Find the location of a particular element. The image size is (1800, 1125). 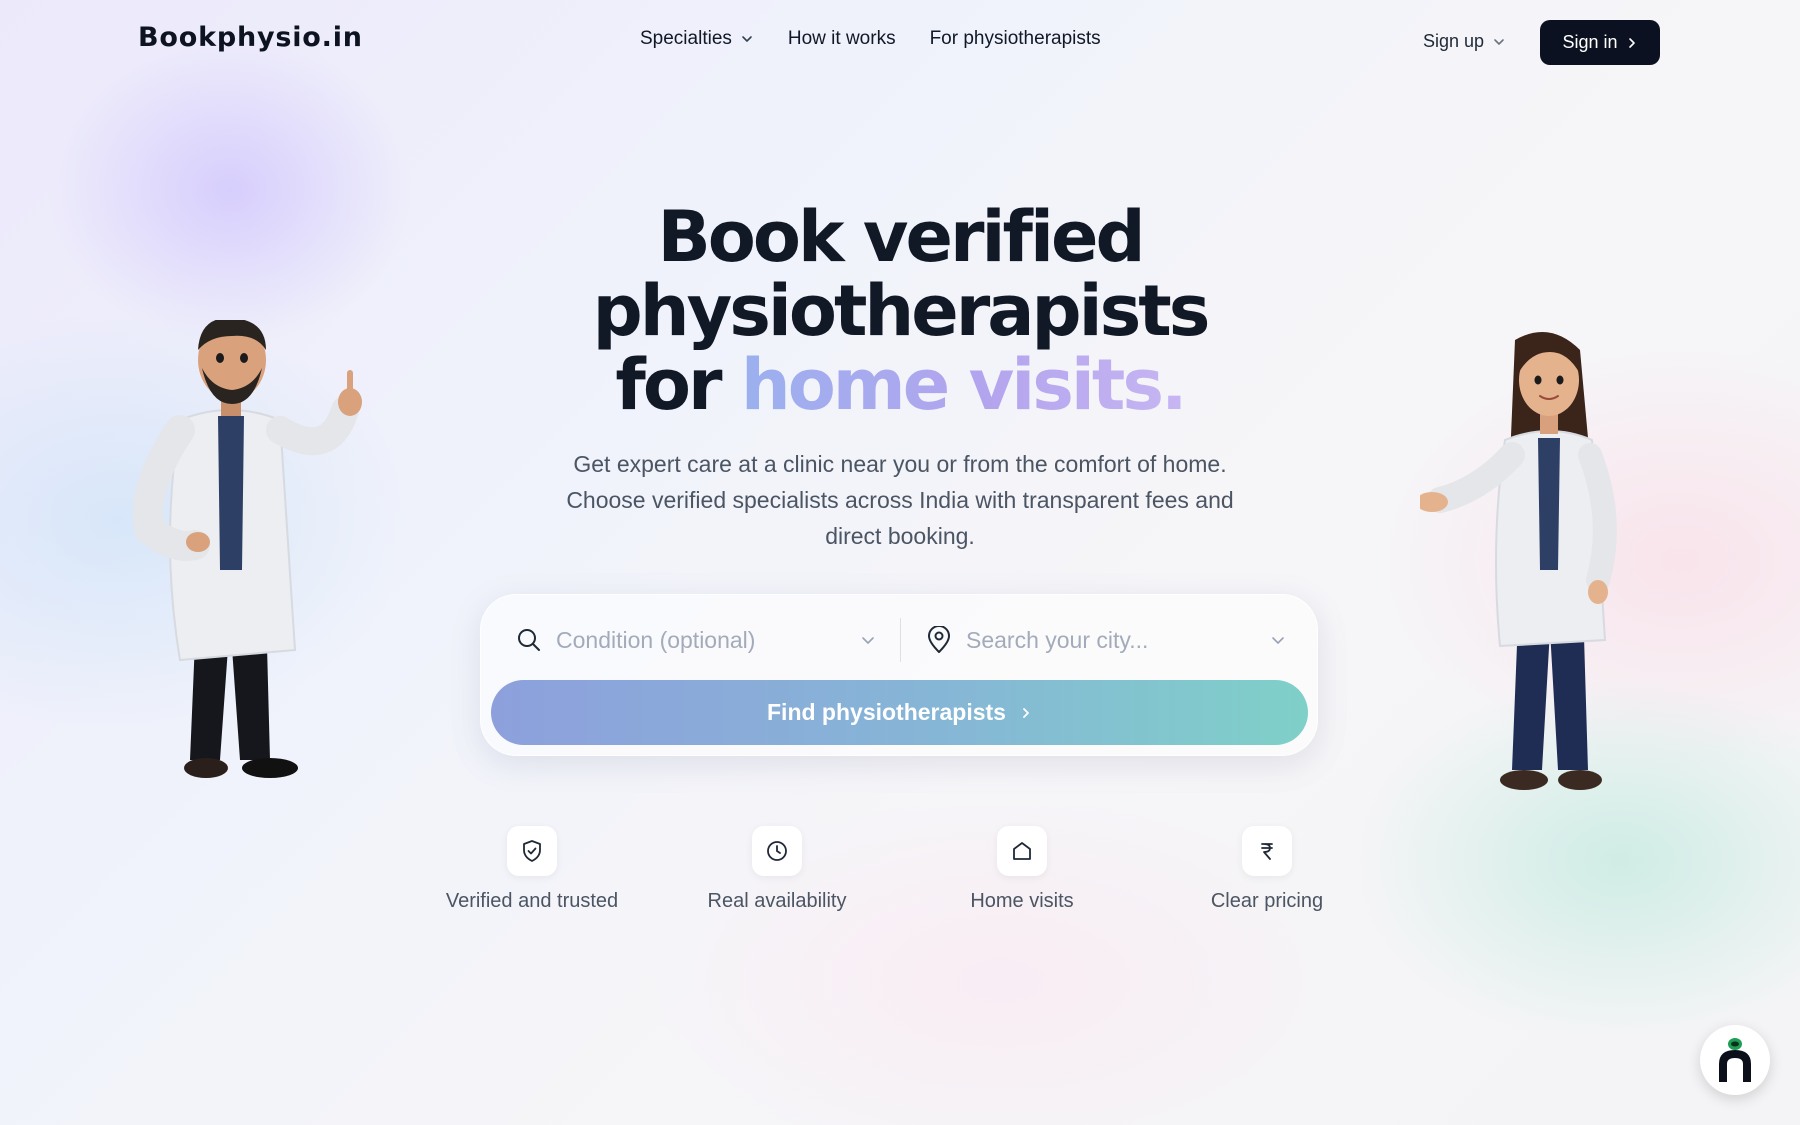

hero-title-line-1: Book verified is located at coordinates (901, 237).